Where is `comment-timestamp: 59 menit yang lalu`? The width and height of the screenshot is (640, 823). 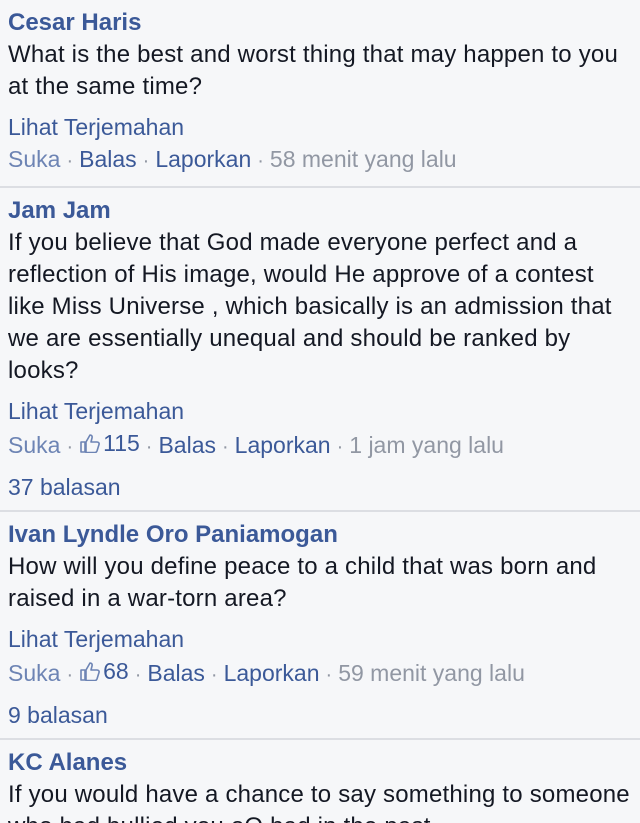
comment-timestamp: 59 menit yang lalu is located at coordinates (431, 673).